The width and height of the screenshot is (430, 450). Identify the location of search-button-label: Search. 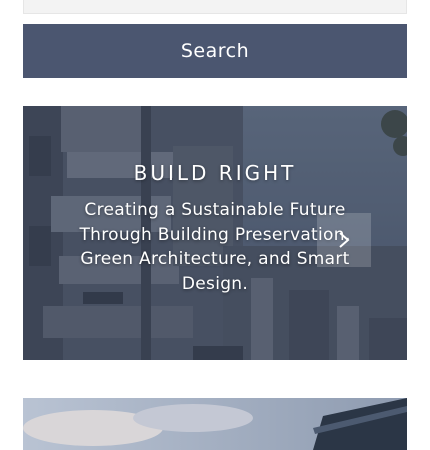
(215, 51).